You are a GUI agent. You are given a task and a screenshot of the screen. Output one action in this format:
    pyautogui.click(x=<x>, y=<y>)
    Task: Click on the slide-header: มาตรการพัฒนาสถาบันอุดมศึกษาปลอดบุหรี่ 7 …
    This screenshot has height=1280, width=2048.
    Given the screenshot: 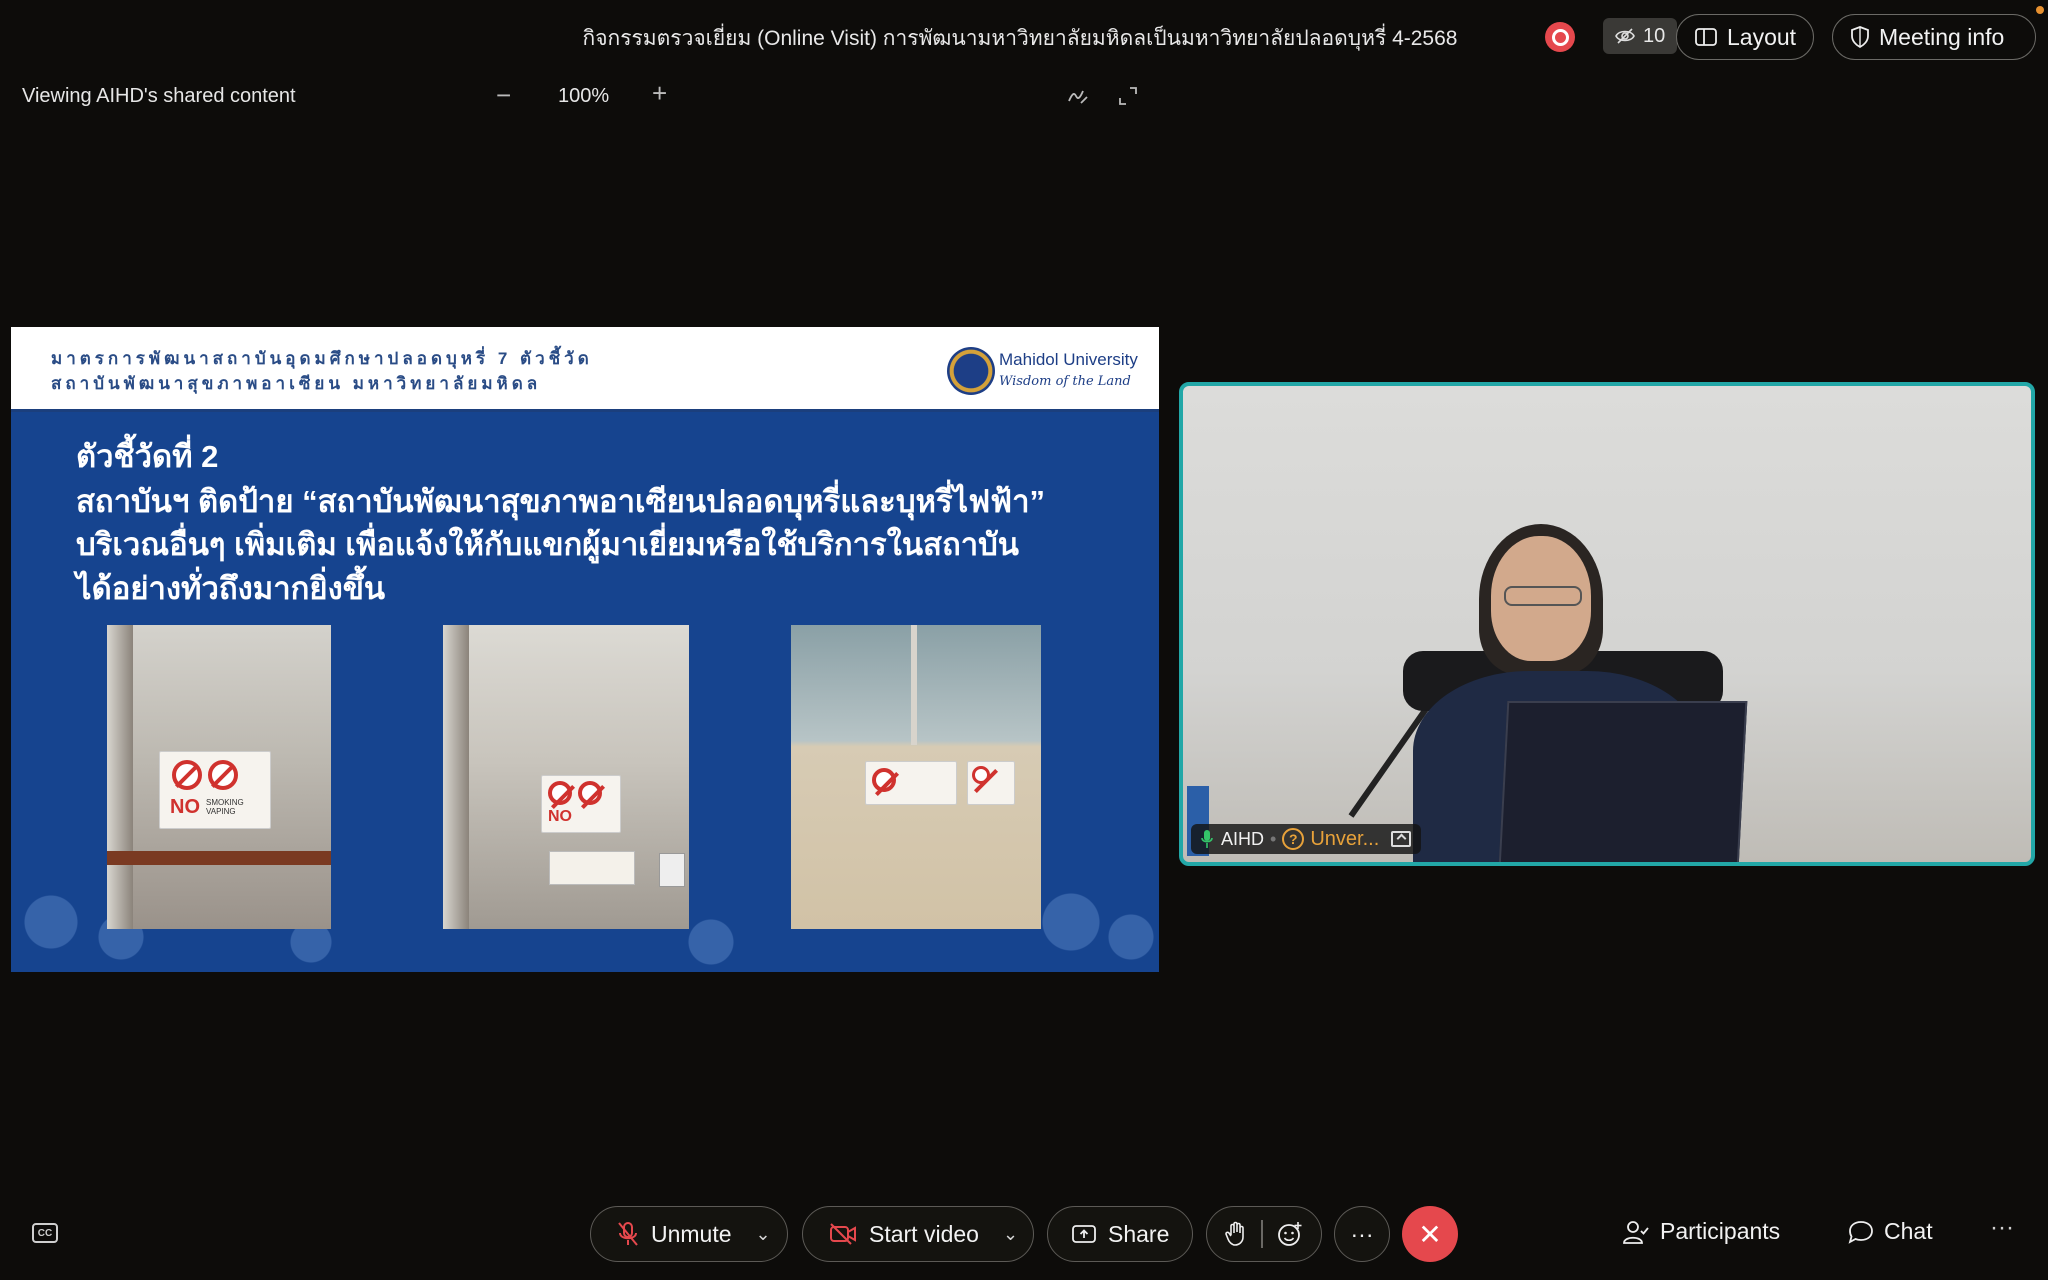 What is the action you would take?
    pyautogui.click(x=585, y=369)
    